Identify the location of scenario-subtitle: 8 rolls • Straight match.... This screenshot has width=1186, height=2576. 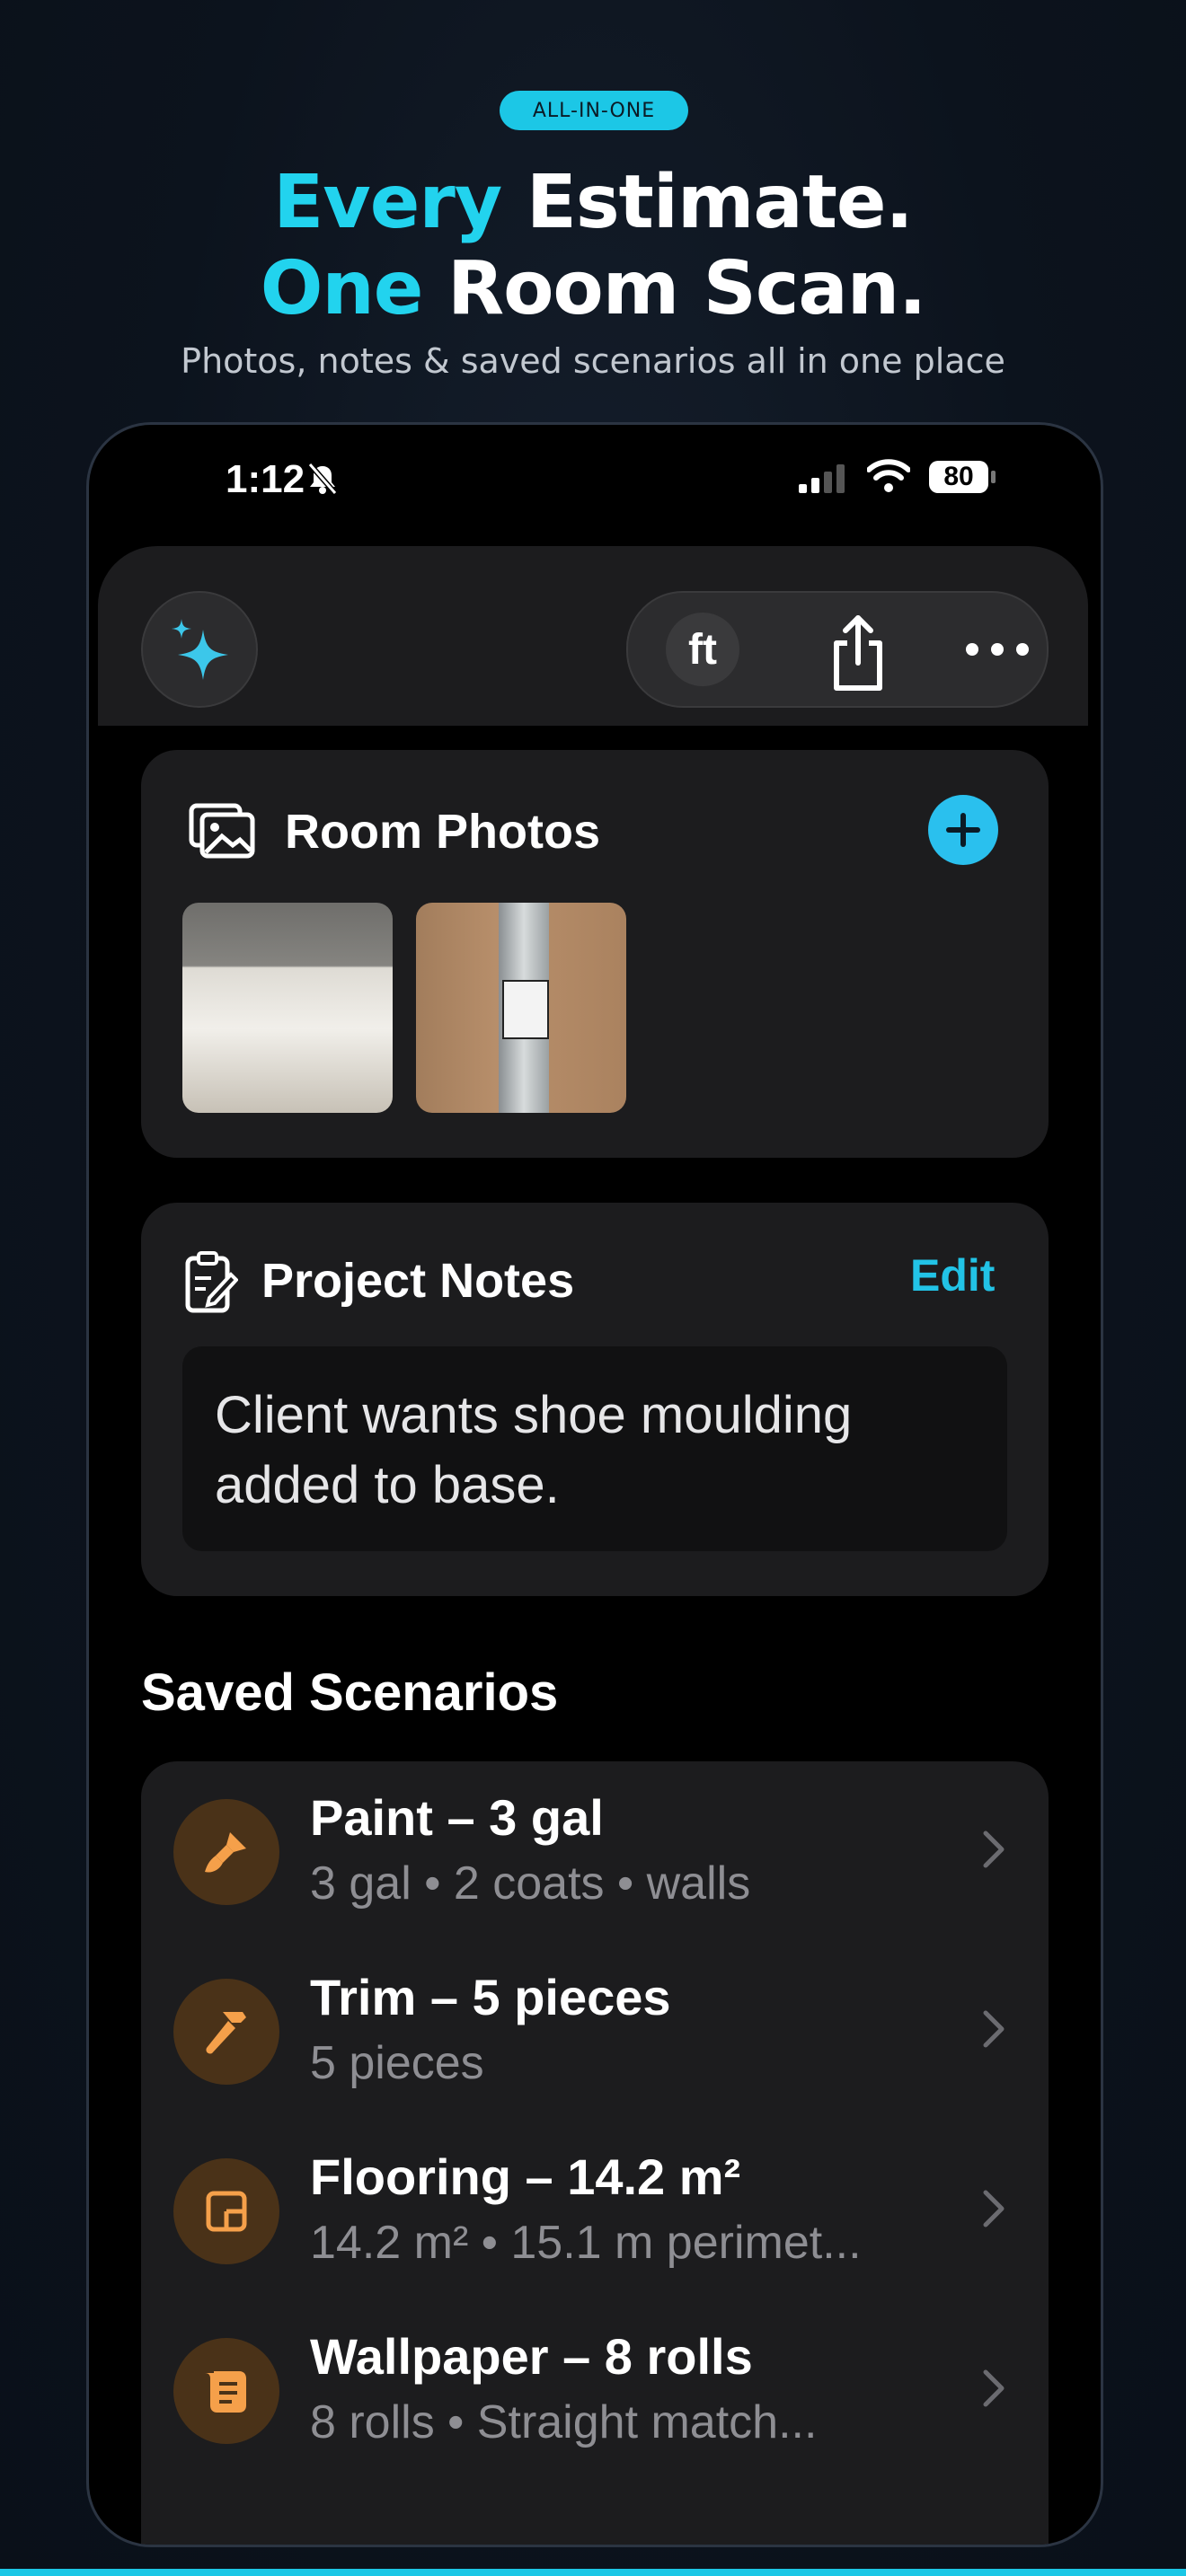
(564, 2422).